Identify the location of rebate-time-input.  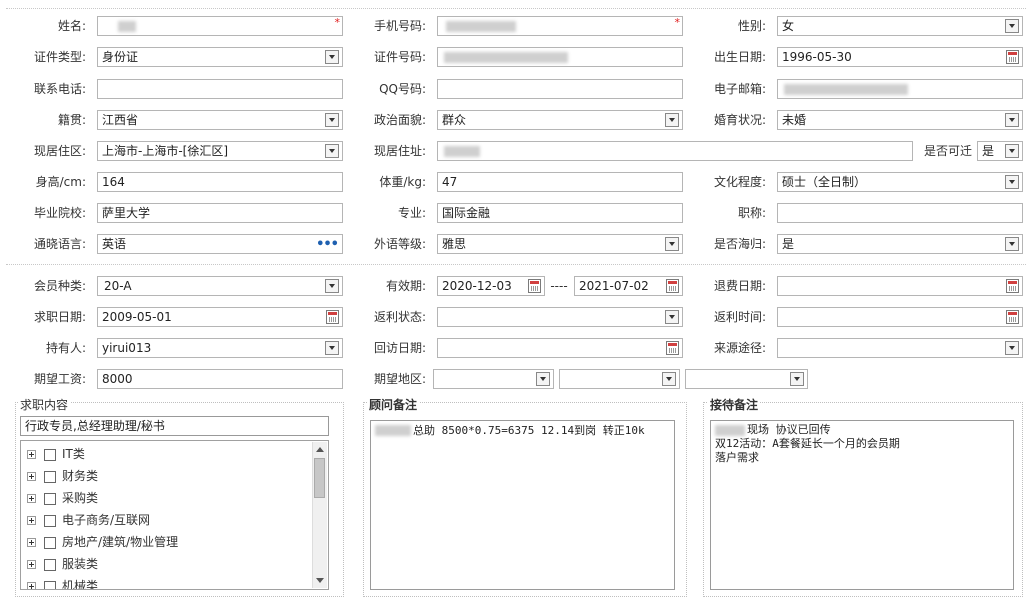
(900, 317).